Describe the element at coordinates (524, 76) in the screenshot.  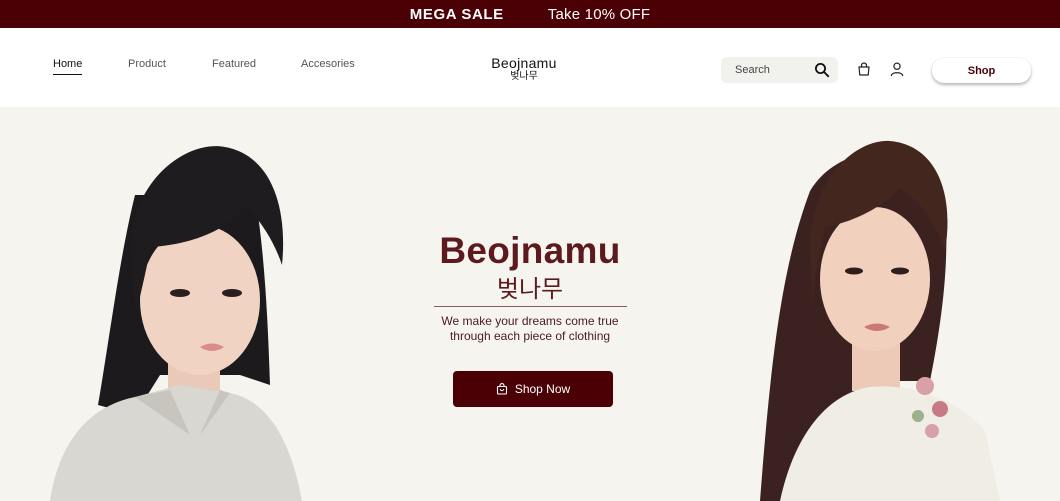
I see `brand-name-korean: 벚나무` at that location.